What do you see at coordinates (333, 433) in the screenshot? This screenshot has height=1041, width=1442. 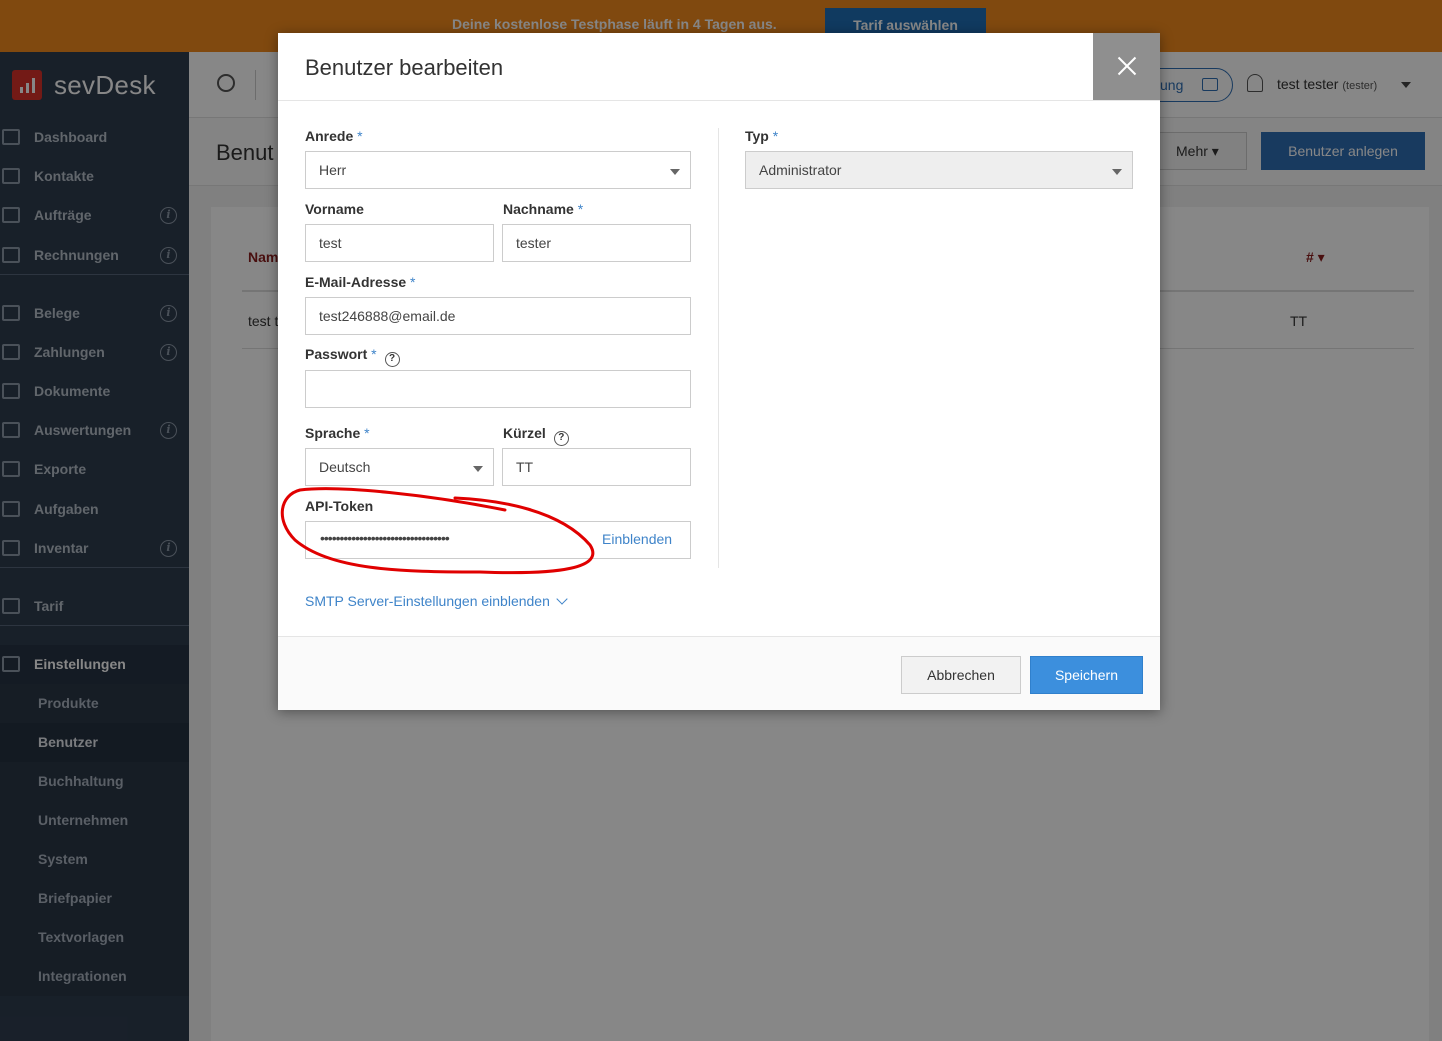 I see `language-label-text: Sprache` at bounding box center [333, 433].